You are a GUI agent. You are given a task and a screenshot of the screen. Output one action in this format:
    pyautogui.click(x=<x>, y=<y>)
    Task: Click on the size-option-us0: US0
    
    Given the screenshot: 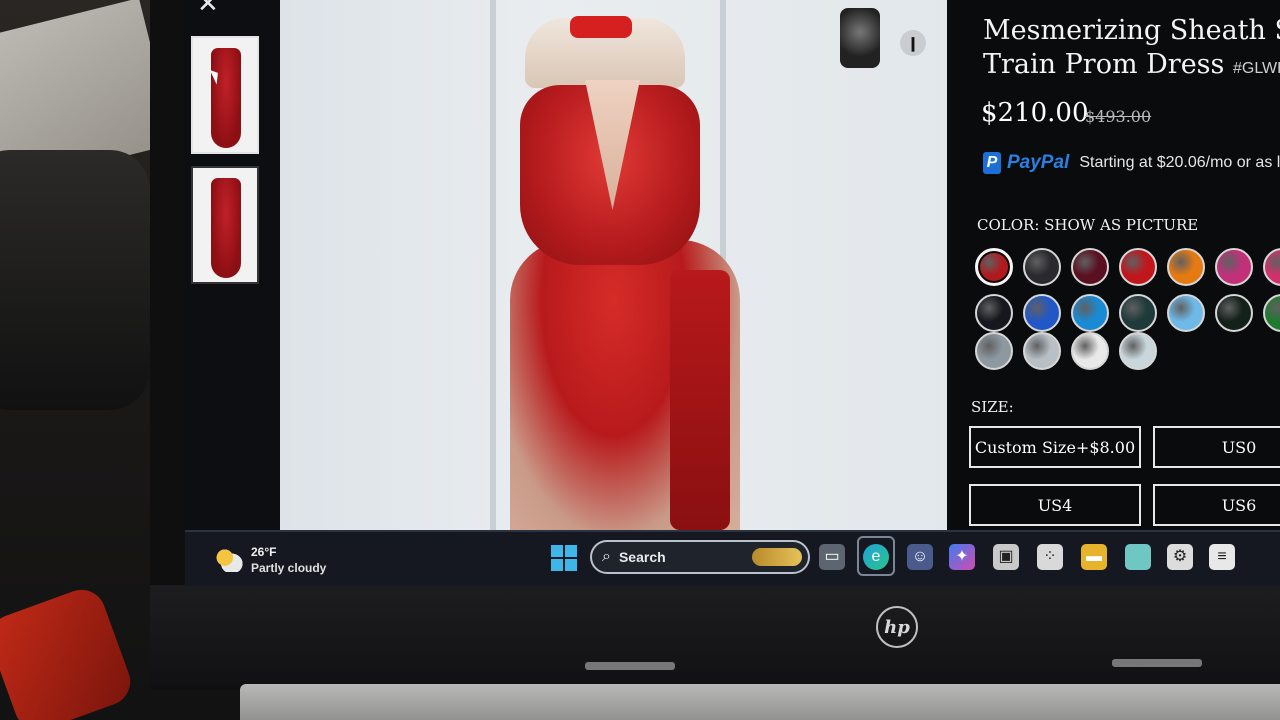 What is the action you would take?
    pyautogui.click(x=1216, y=447)
    